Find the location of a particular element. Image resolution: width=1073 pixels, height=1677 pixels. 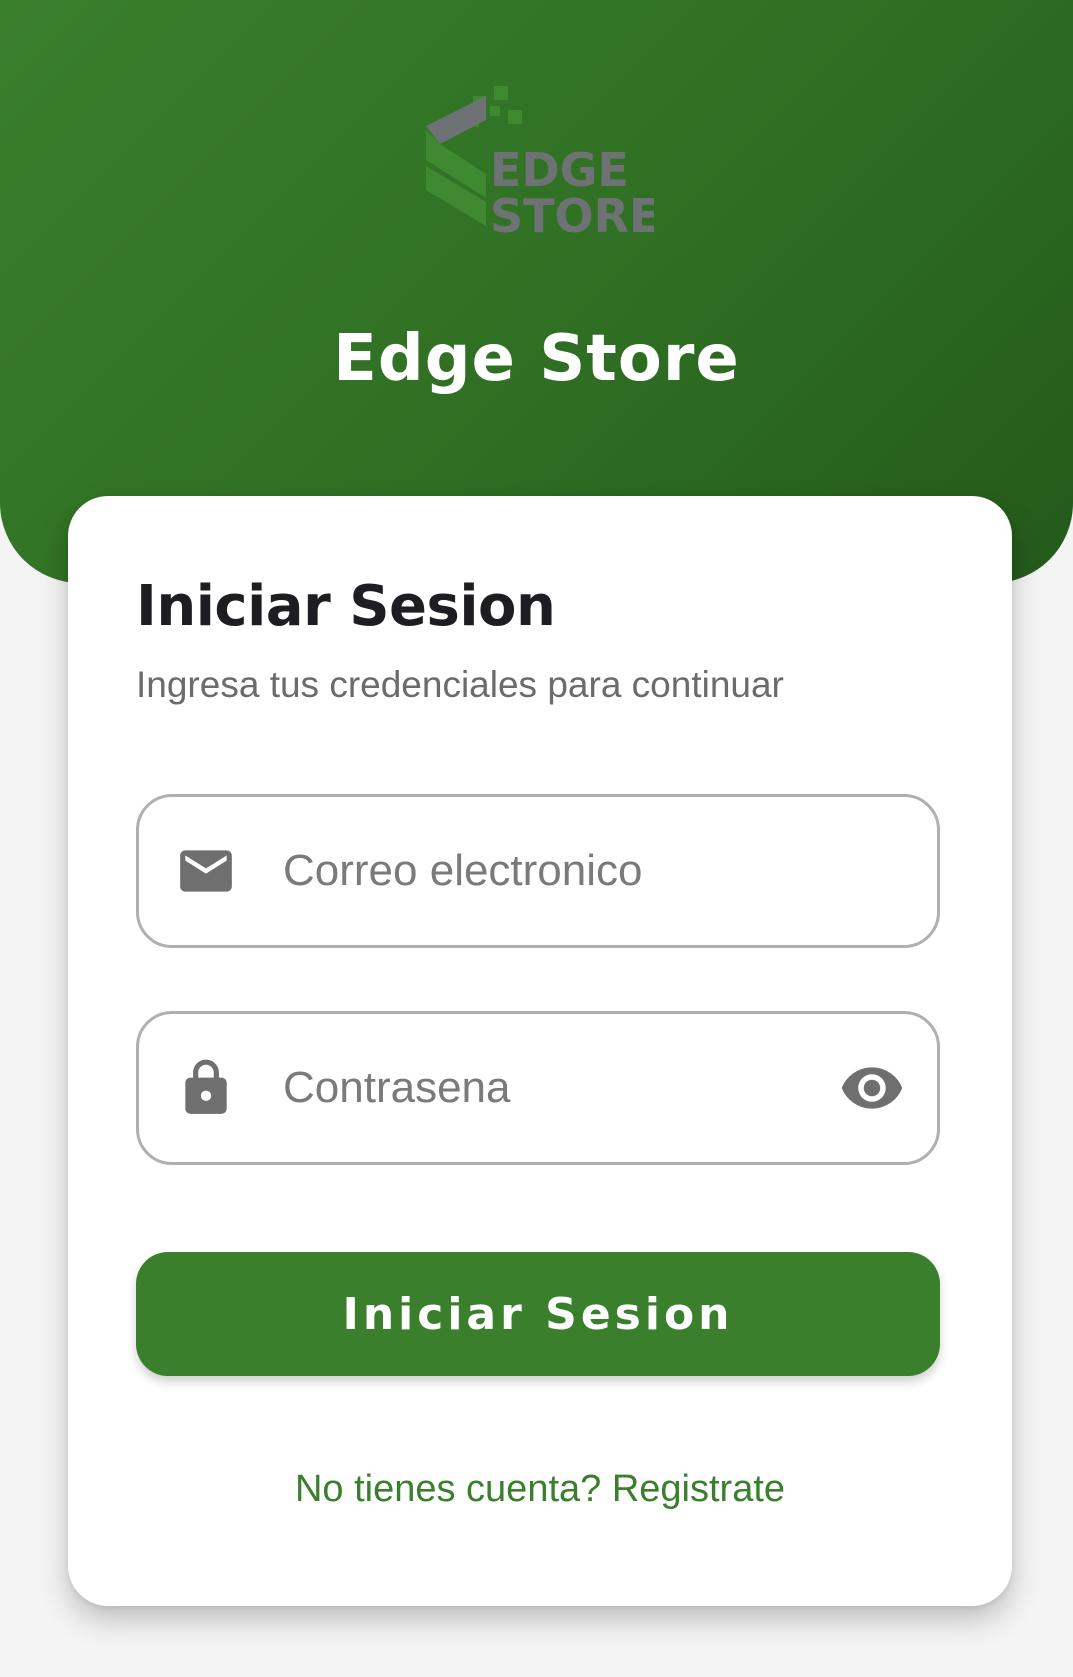

email-field is located at coordinates (538, 871).